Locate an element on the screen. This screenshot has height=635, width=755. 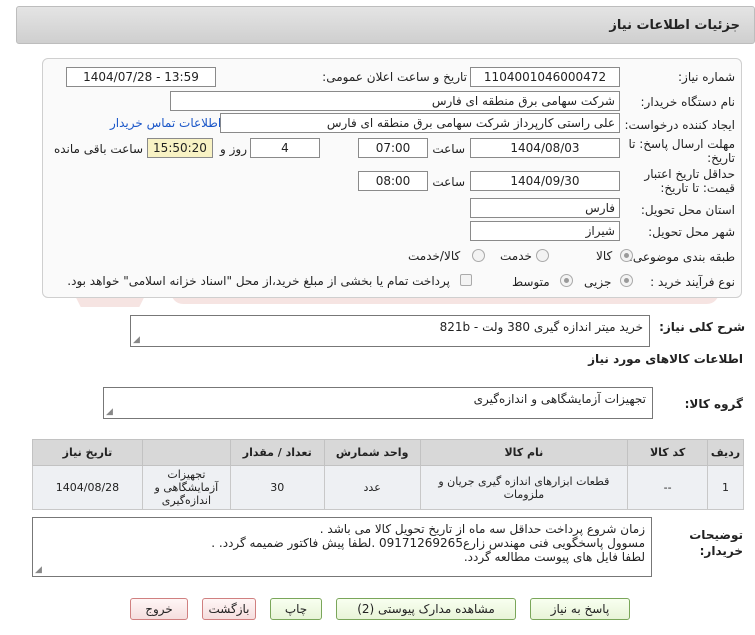
remaining-time-field: 15:50:20 is located at coordinates (180, 148).